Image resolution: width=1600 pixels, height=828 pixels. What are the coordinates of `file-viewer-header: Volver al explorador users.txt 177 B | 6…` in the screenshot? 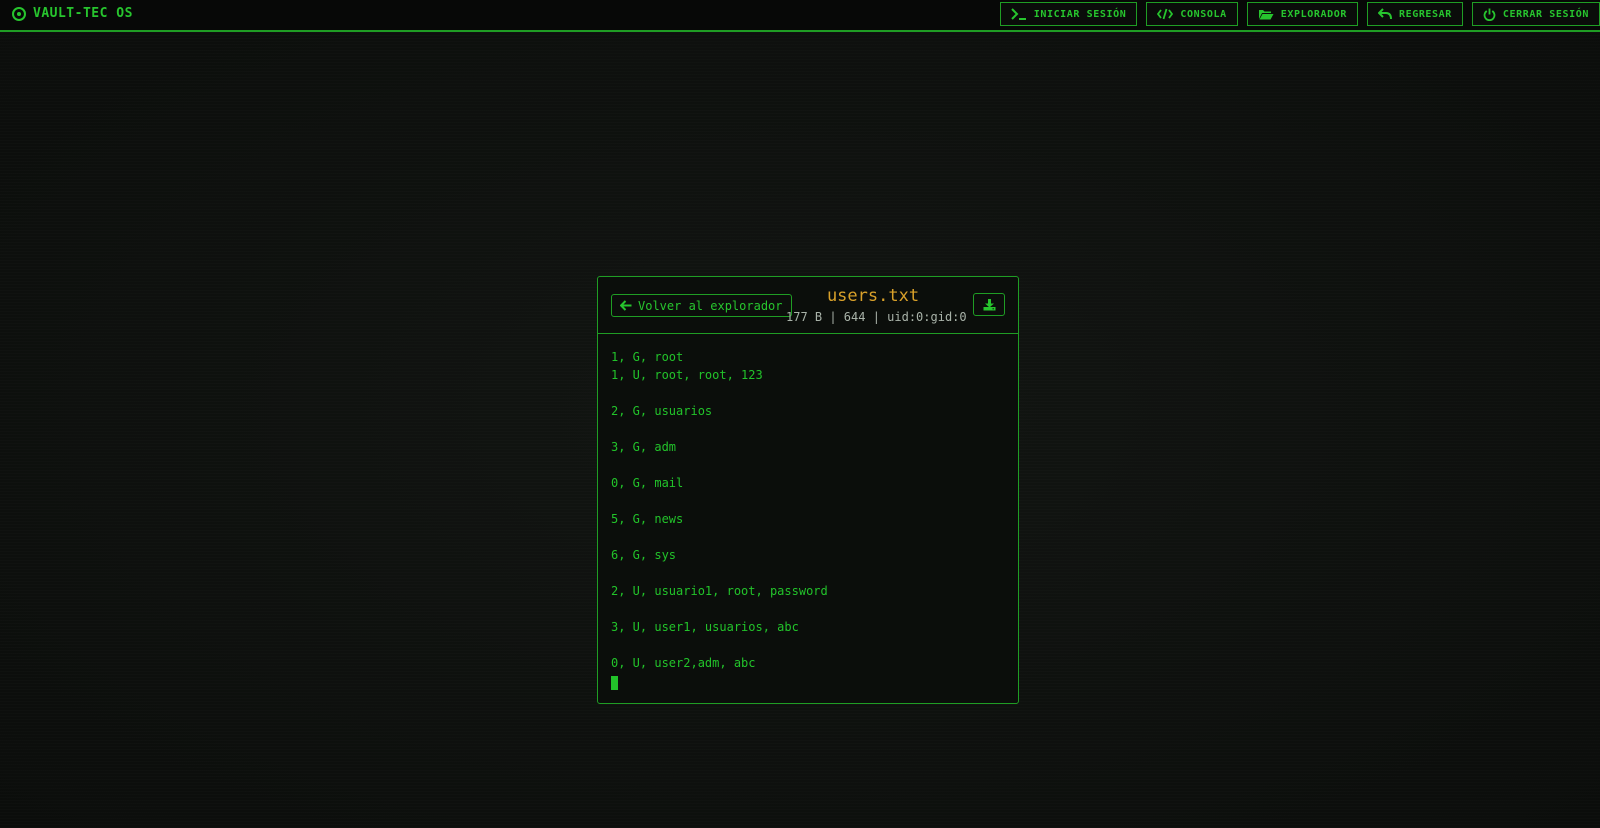 It's located at (808, 305).